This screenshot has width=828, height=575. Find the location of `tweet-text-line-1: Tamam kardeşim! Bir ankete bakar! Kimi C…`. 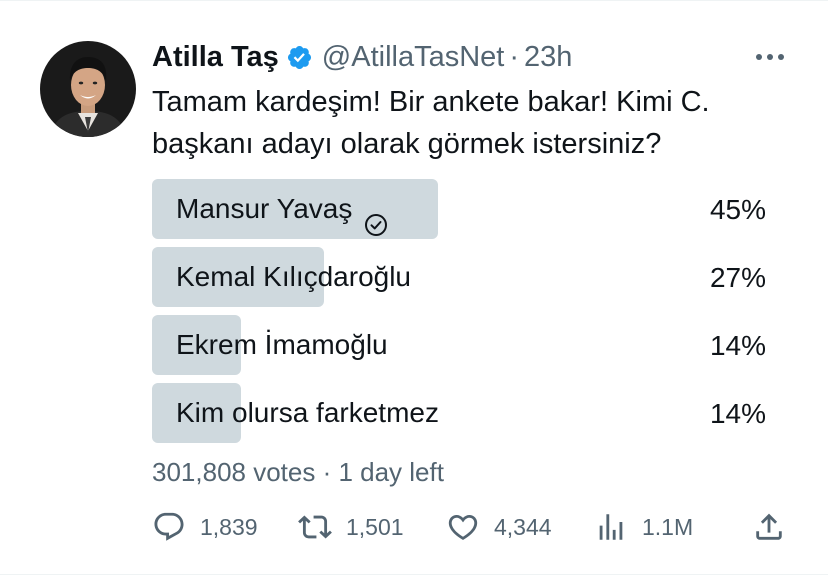

tweet-text-line-1: Tamam kardeşim! Bir ankete bakar! Kimi C… is located at coordinates (431, 102).